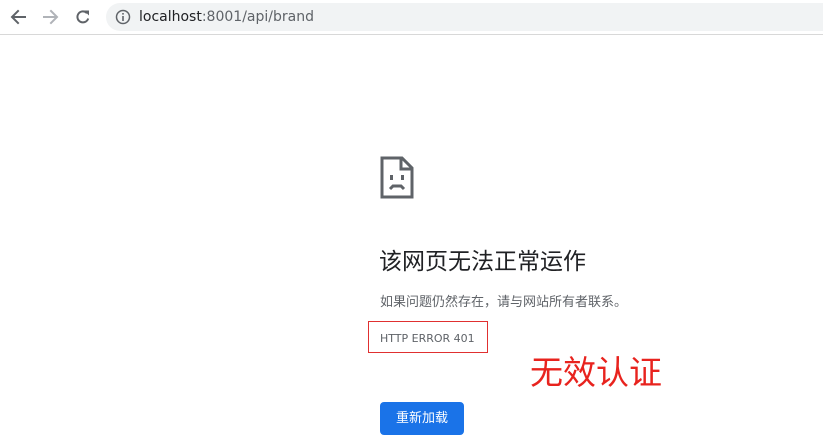 This screenshot has width=823, height=444. Describe the element at coordinates (504, 302) in the screenshot. I see `error-description: 如果问题仍然存在，请与网站所有者联系。` at that location.